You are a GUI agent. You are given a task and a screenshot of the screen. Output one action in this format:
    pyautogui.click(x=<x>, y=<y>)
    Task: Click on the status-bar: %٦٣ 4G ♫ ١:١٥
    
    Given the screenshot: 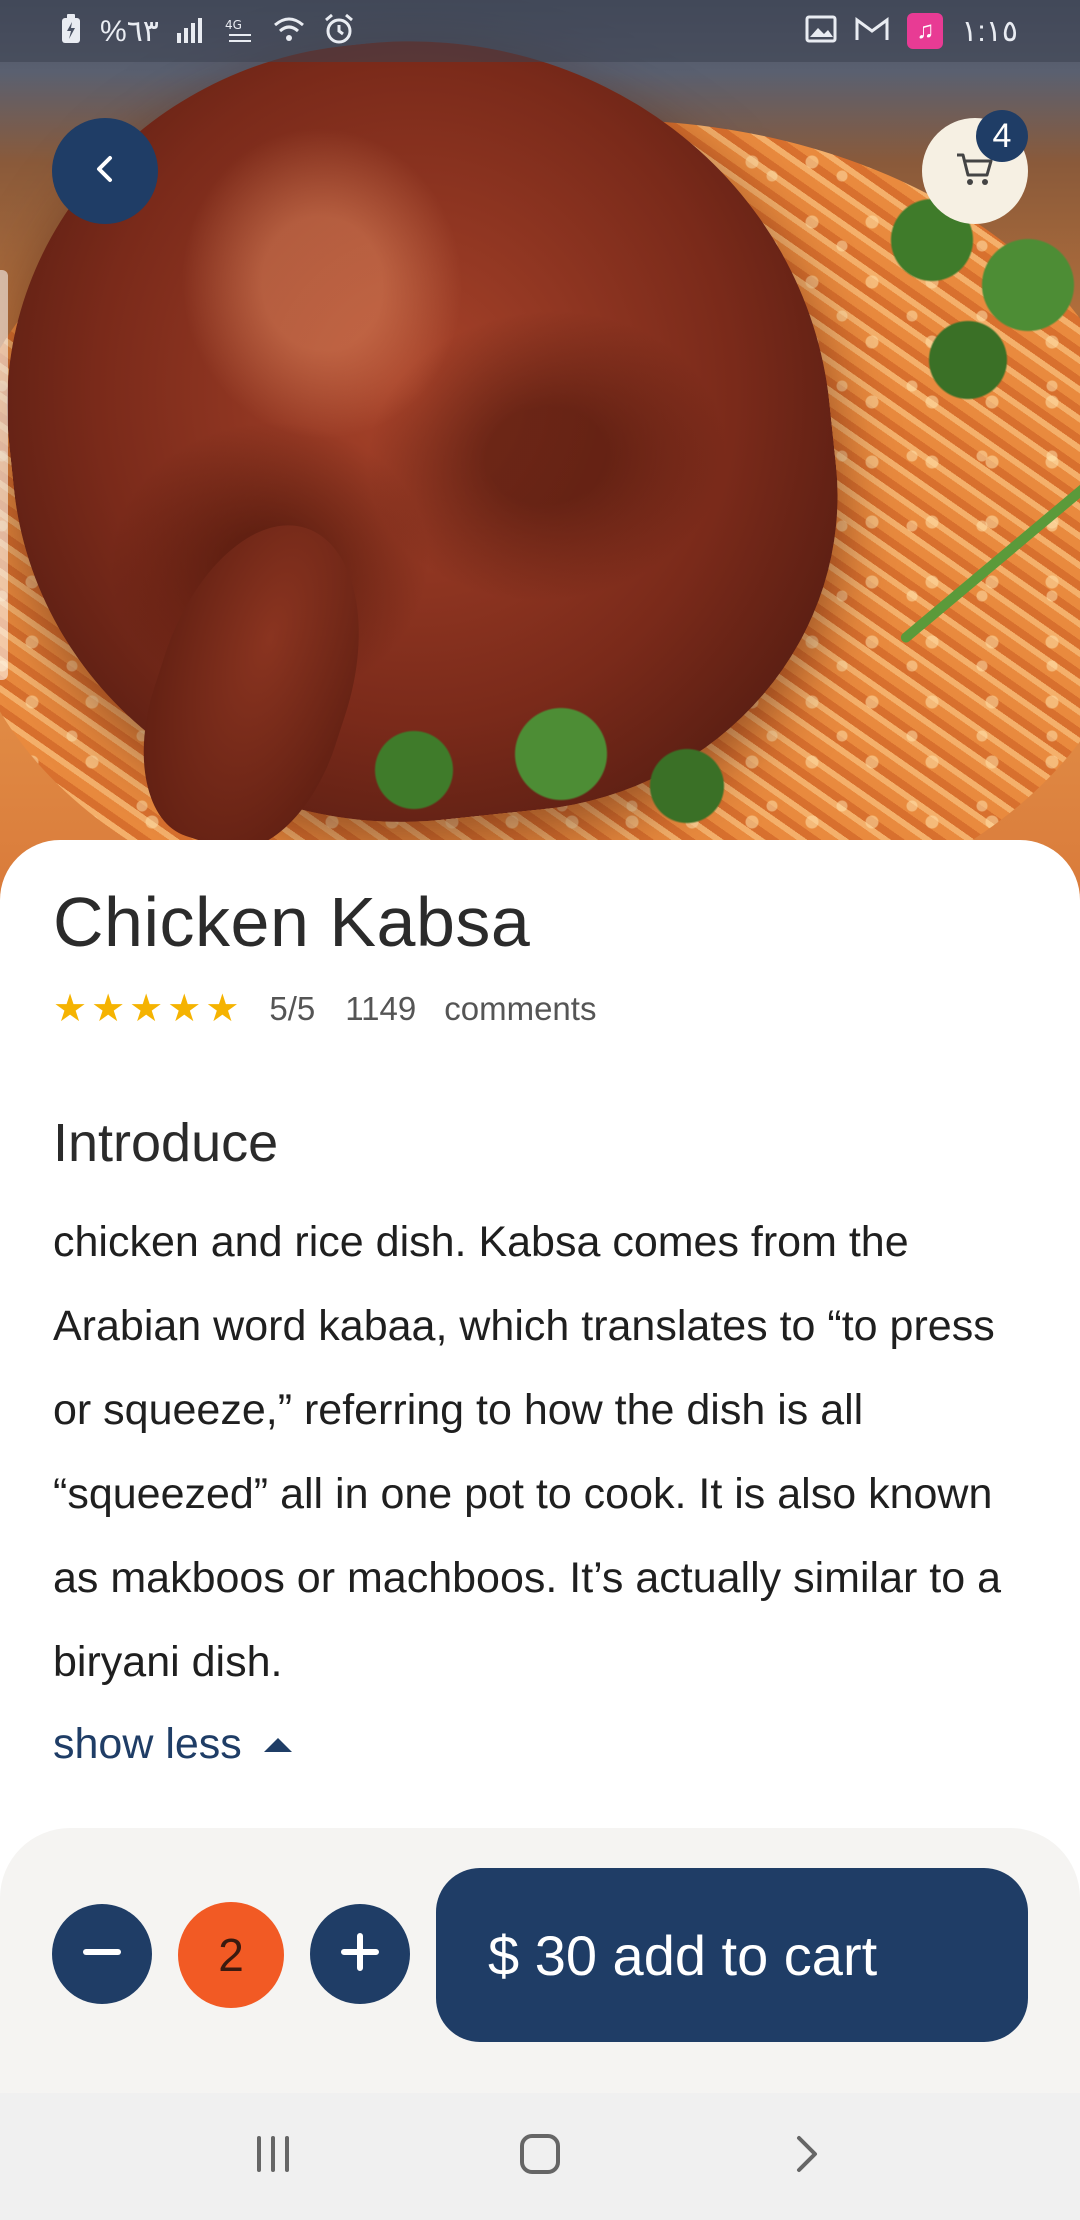 What is the action you would take?
    pyautogui.click(x=540, y=31)
    